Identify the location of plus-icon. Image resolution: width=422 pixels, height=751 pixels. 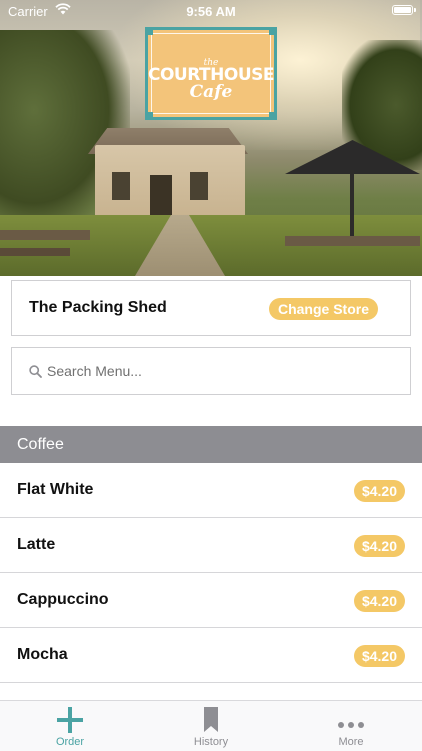
(70, 722).